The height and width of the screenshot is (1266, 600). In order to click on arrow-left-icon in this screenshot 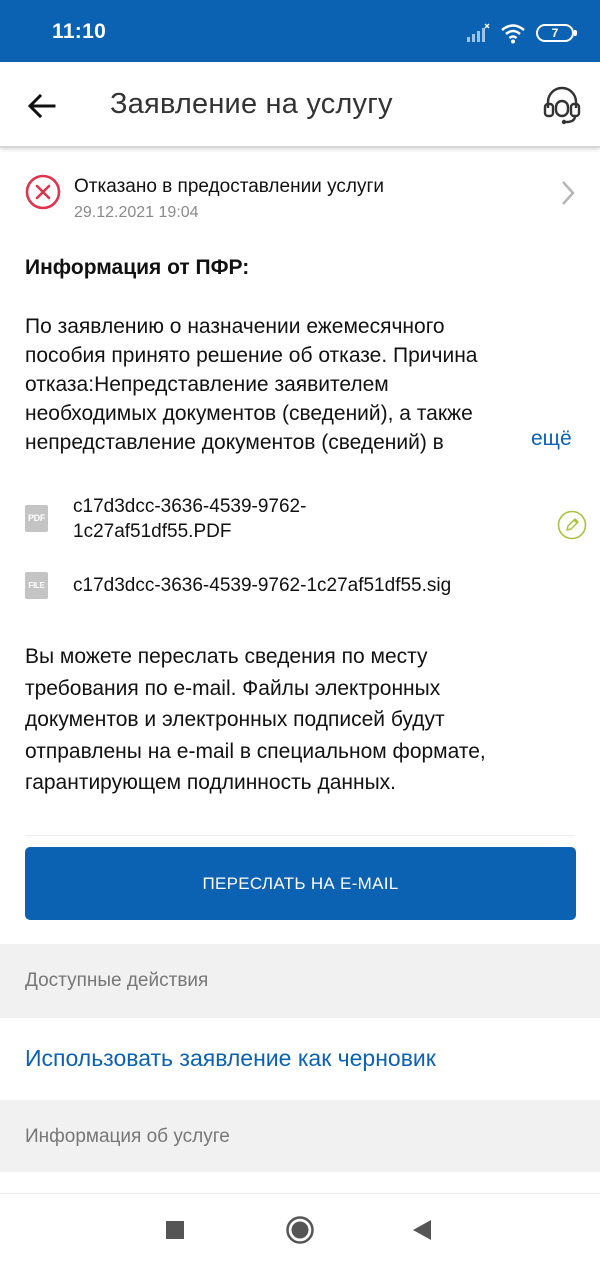, I will do `click(42, 106)`.